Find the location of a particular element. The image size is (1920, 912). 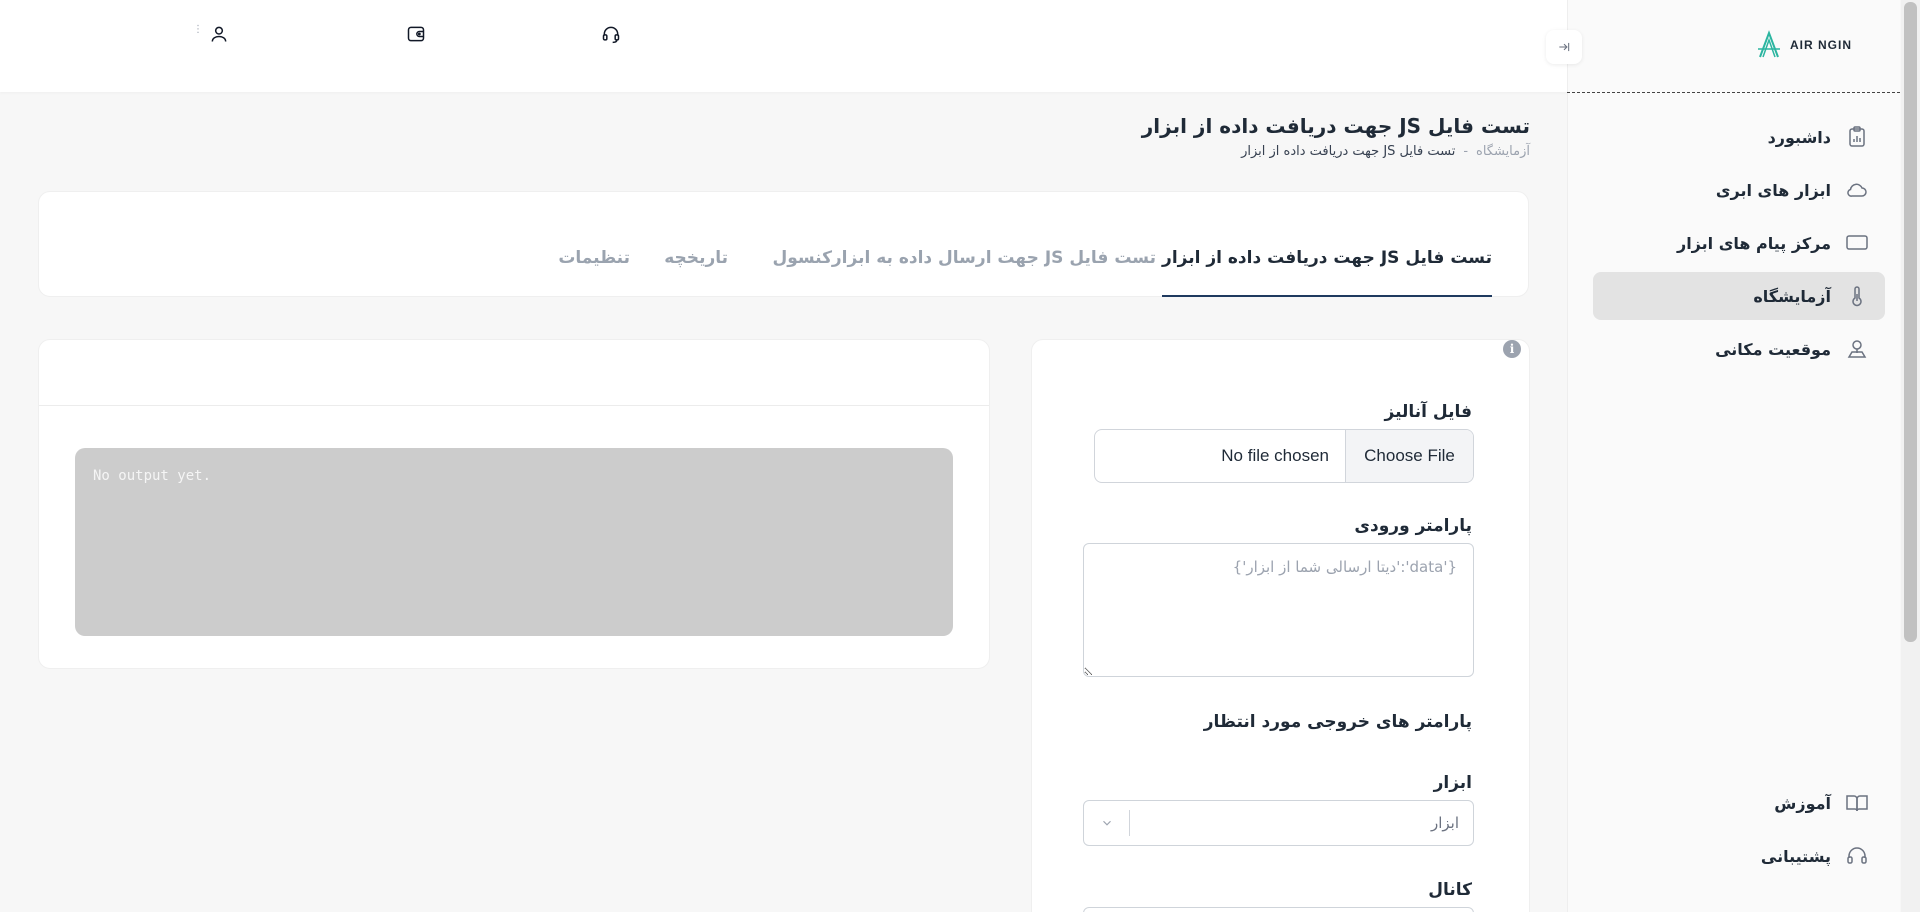

support-headset-icon is located at coordinates (611, 34).